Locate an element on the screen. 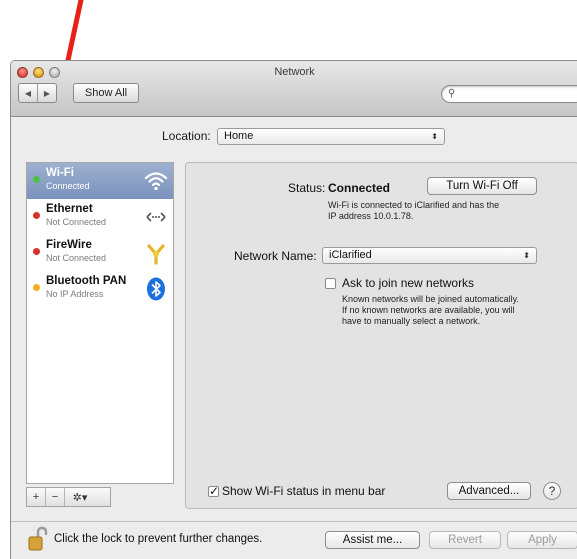  service-name: Wi-Fi is located at coordinates (60, 173).